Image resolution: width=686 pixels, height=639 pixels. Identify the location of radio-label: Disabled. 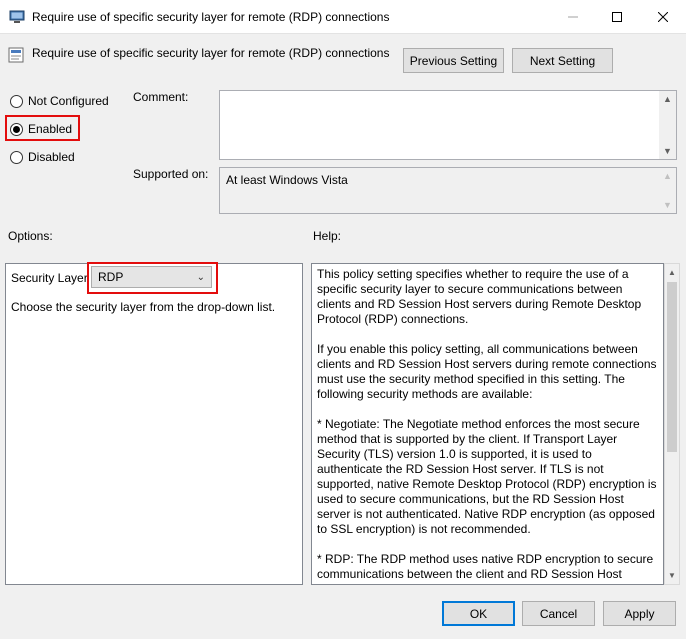
(51, 157).